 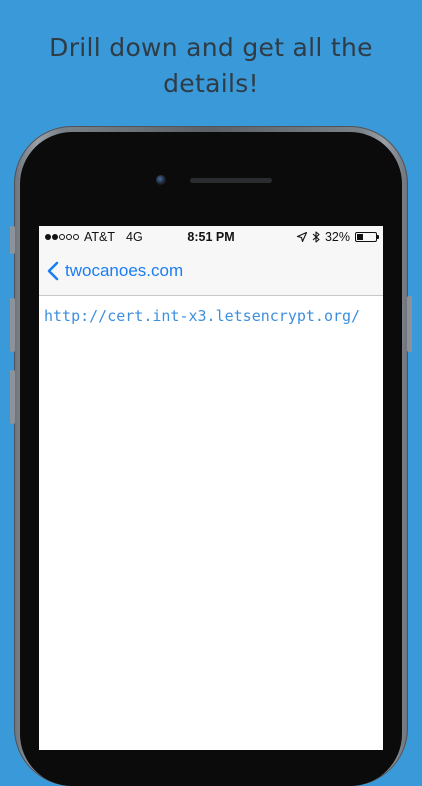 What do you see at coordinates (316, 237) in the screenshot?
I see `bluetooth-icon` at bounding box center [316, 237].